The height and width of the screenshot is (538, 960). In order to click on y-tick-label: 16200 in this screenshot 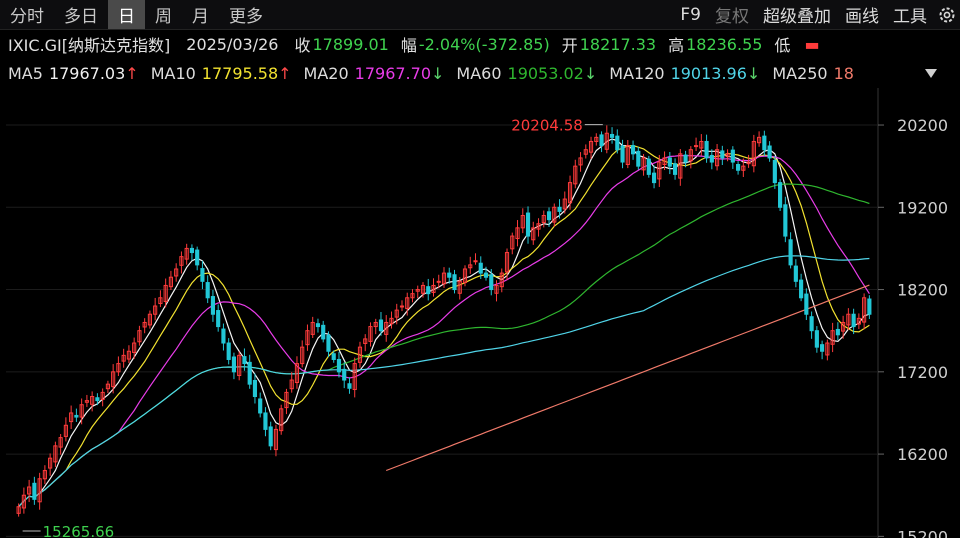, I will do `click(922, 454)`.